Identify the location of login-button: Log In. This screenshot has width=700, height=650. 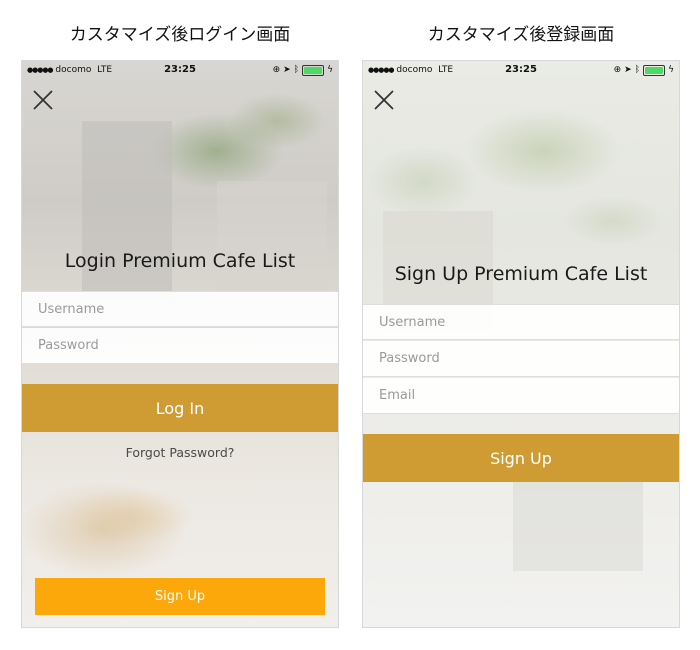
(180, 408).